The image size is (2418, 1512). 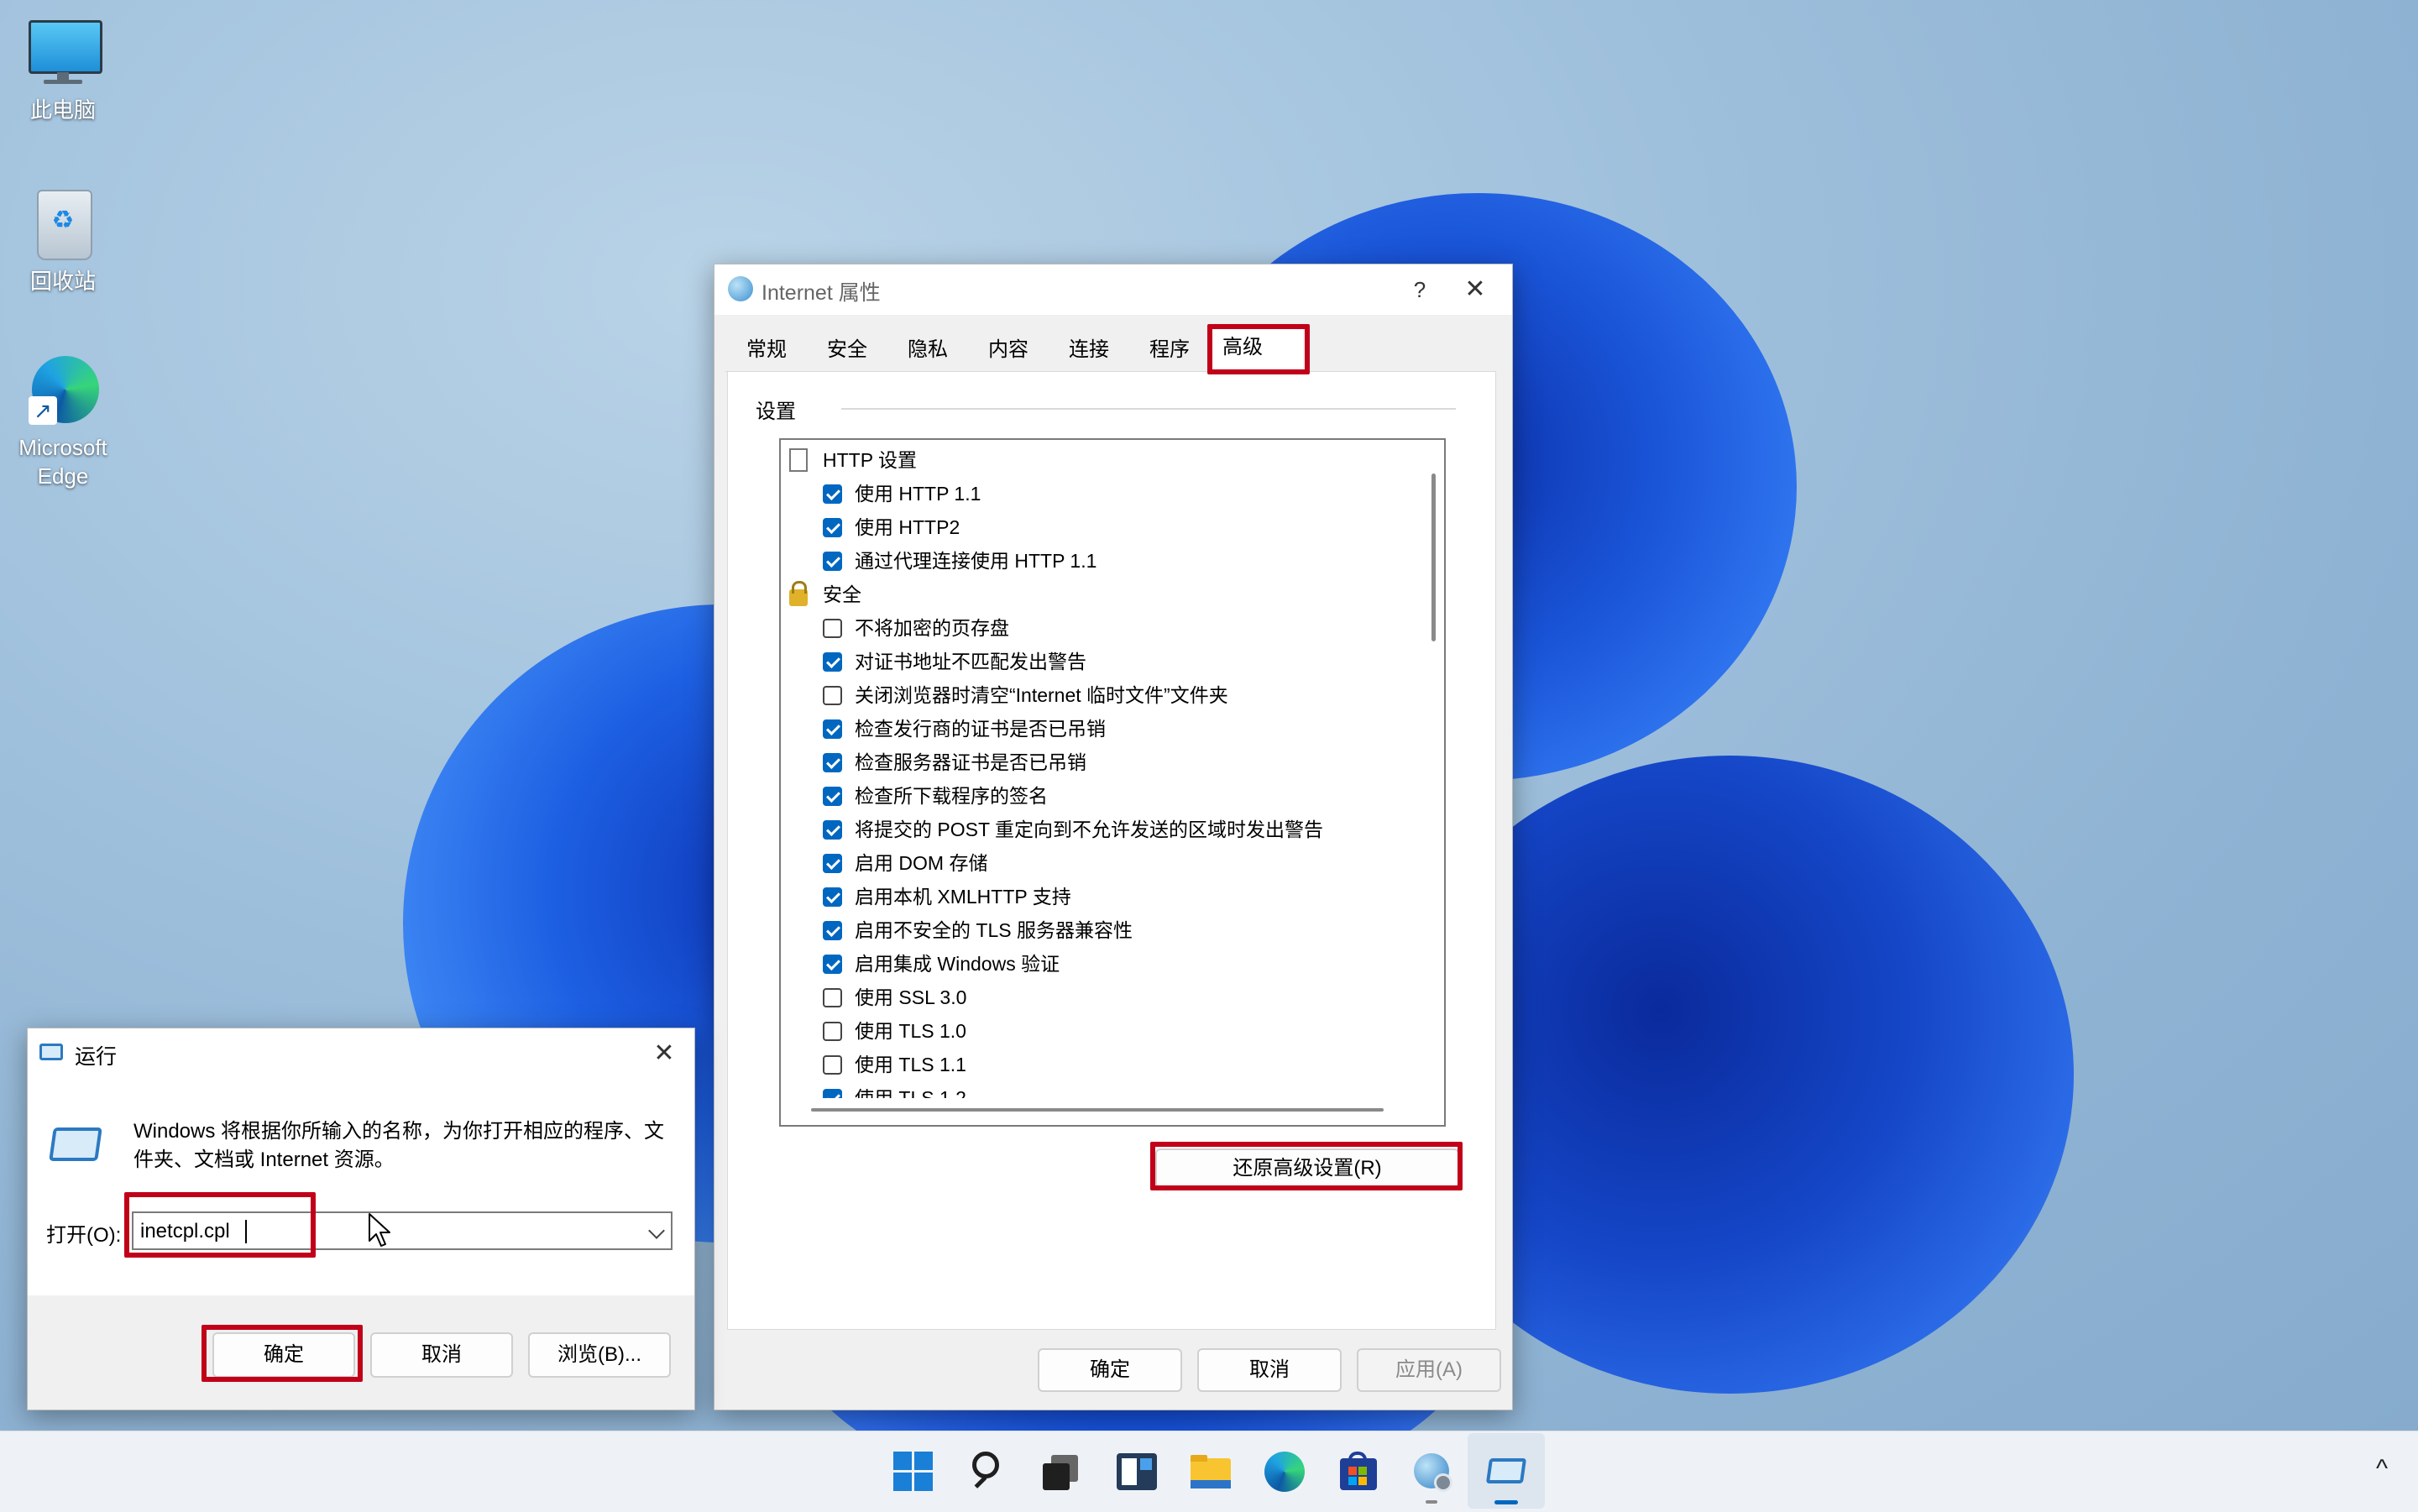 I want to click on recycle-bin-icon: ♻, so click(x=63, y=224).